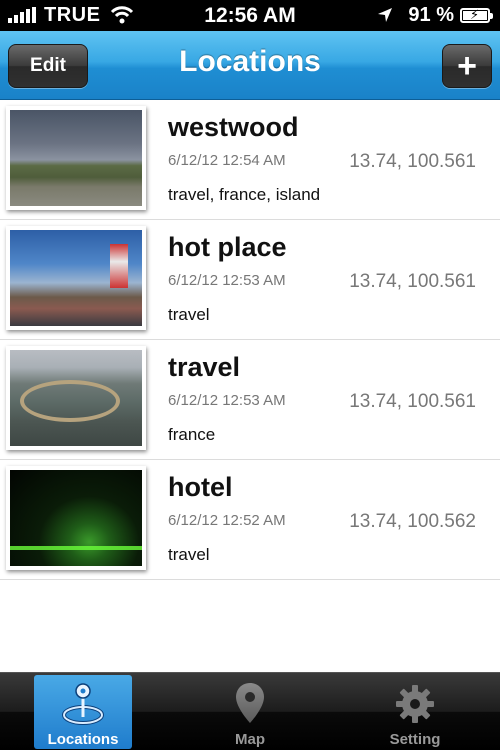 The image size is (500, 750). I want to click on charging-bolt-icon: ⚡, so click(475, 14).